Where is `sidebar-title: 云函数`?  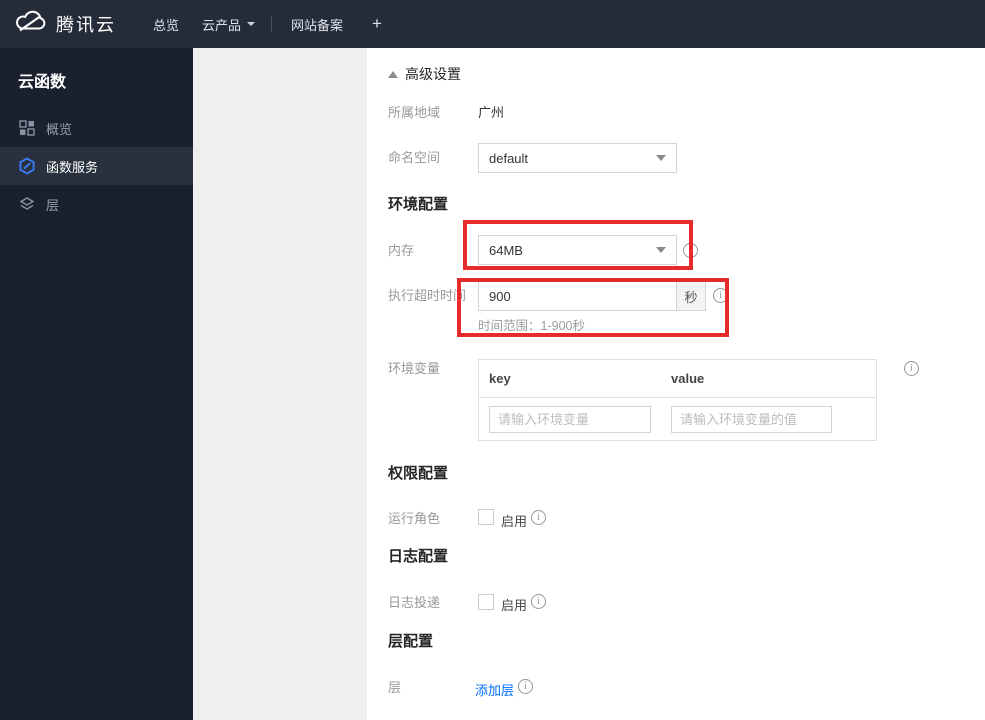
sidebar-title: 云函数 is located at coordinates (42, 82).